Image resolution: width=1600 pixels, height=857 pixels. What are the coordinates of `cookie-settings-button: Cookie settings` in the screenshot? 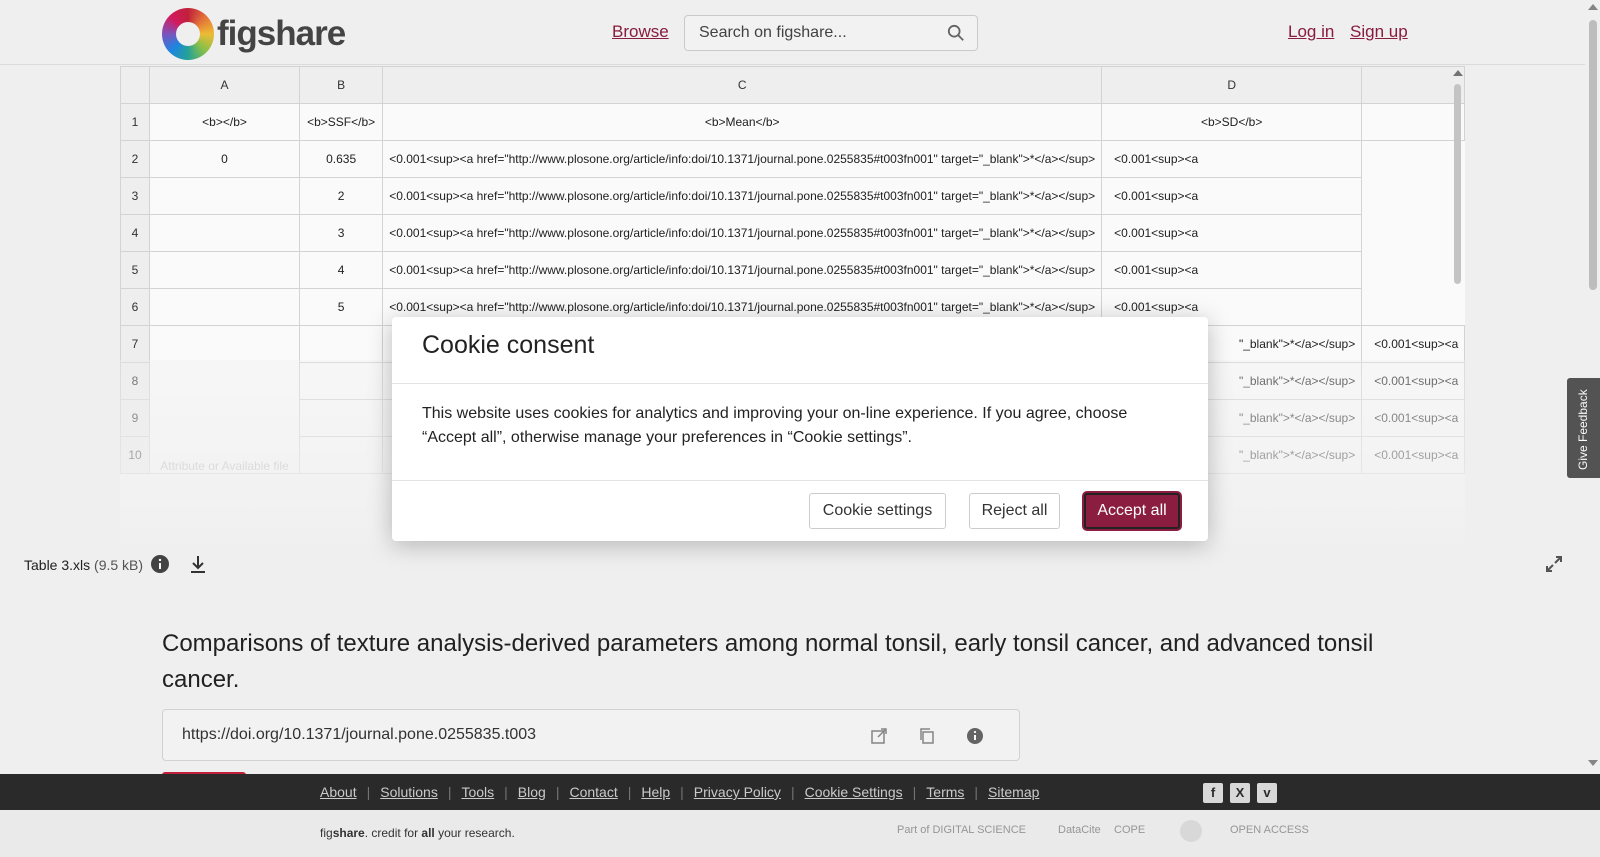 It's located at (877, 511).